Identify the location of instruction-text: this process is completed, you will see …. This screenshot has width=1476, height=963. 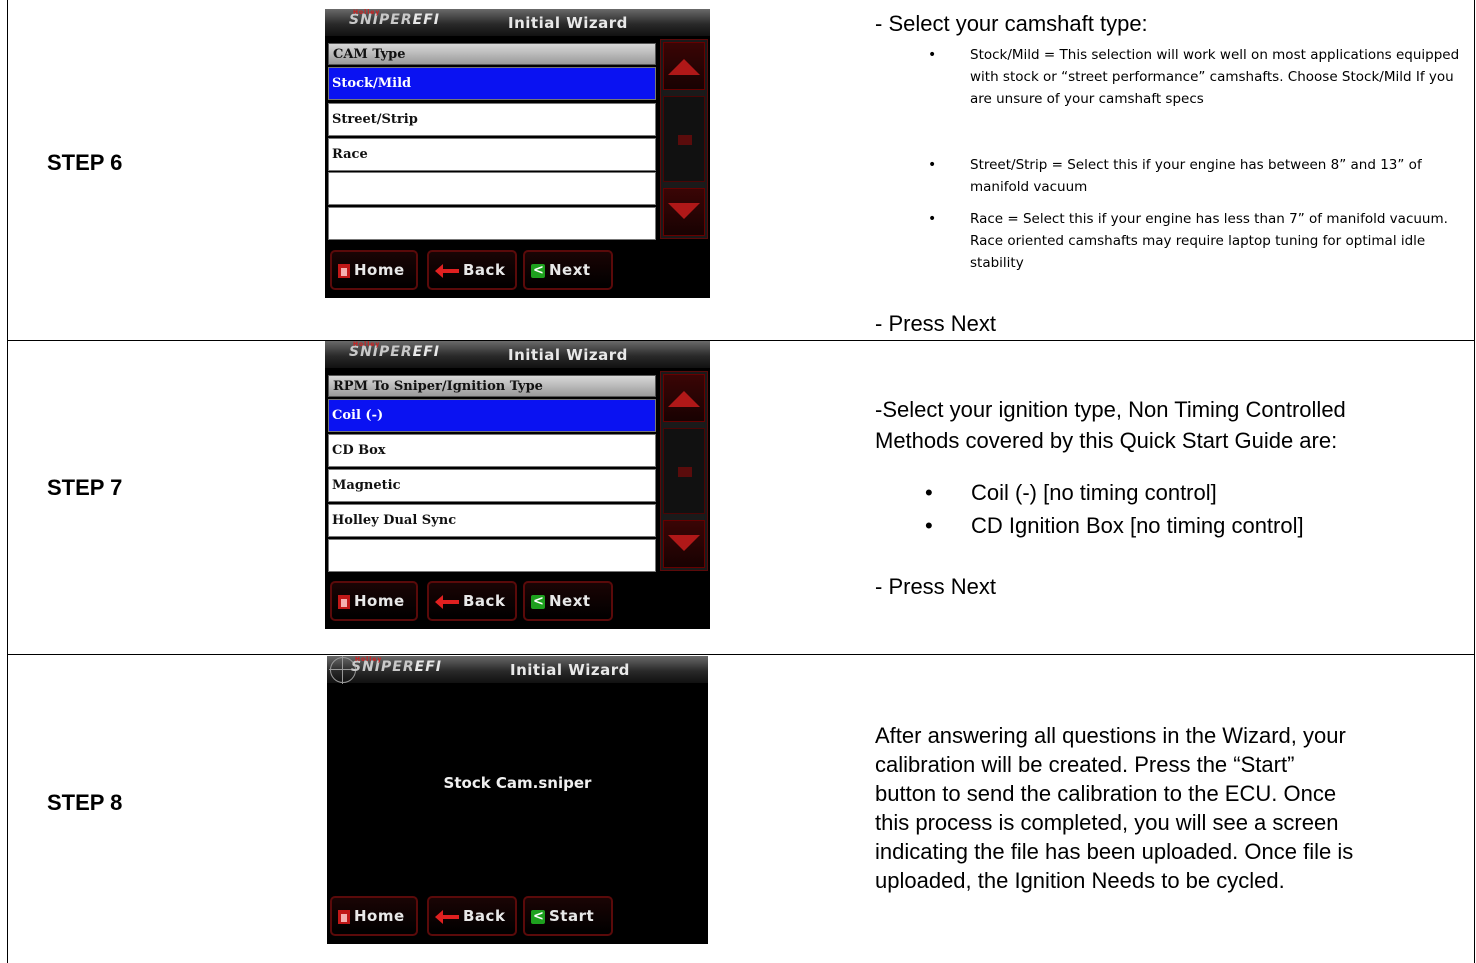
(1107, 822).